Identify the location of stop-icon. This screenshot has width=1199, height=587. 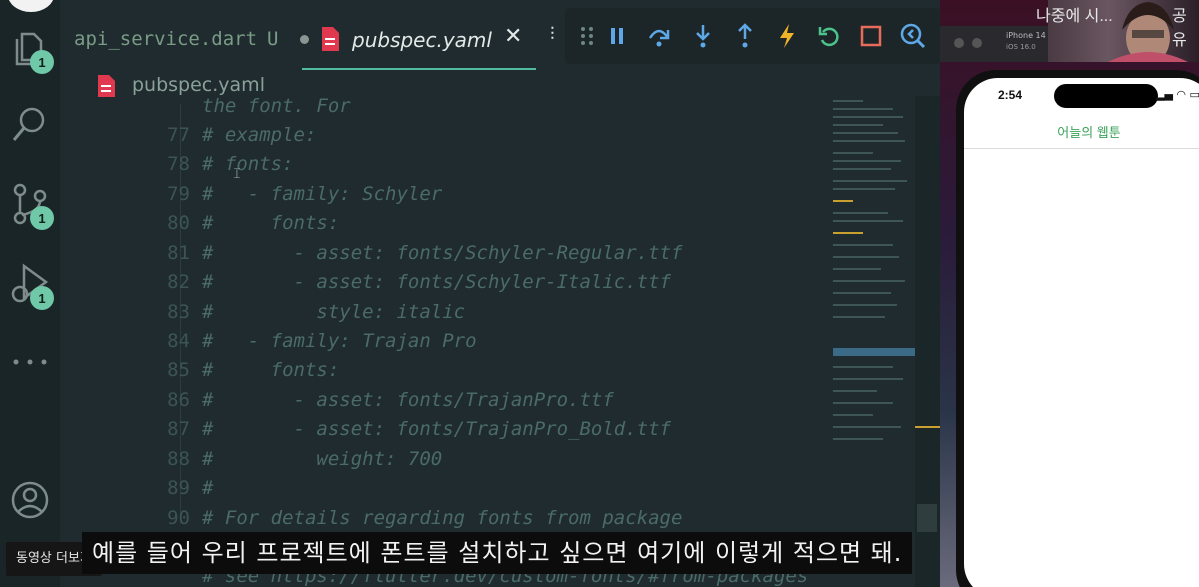
(871, 36).